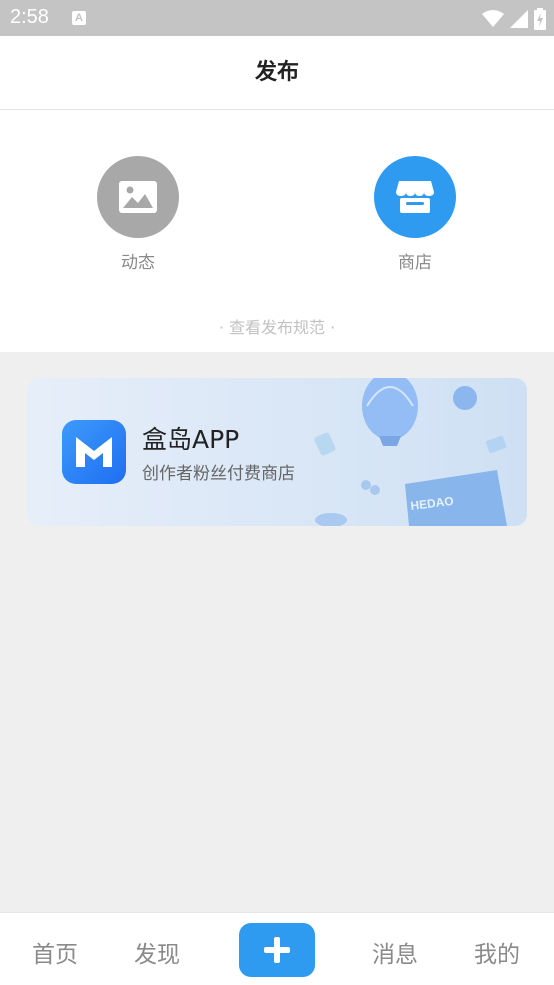 This screenshot has width=554, height=985. I want to click on notification-icon: A, so click(79, 18).